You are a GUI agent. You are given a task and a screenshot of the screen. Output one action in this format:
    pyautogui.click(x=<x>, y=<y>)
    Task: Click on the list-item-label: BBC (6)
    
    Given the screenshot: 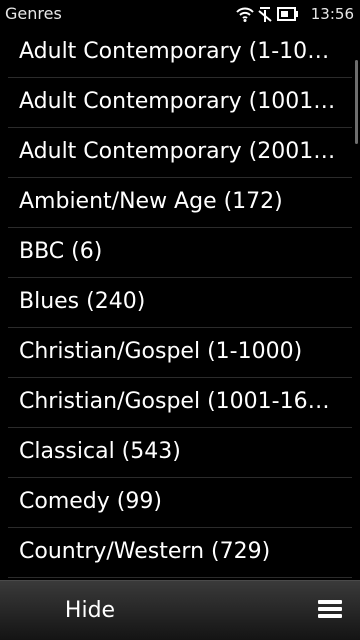 What is the action you would take?
    pyautogui.click(x=61, y=251)
    